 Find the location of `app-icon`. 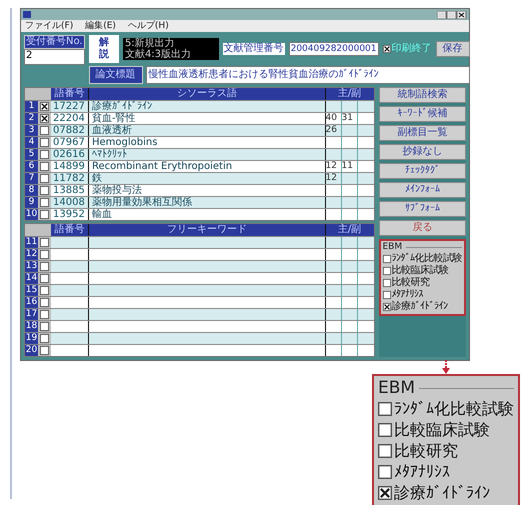

app-icon is located at coordinates (27, 14).